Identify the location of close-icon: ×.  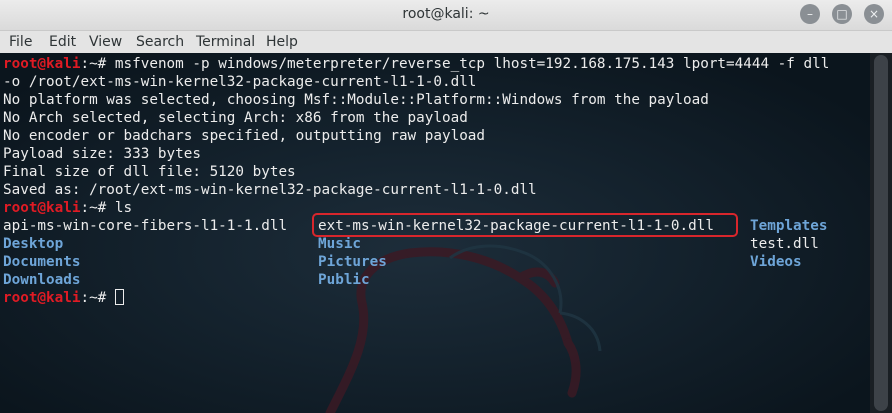
(874, 14).